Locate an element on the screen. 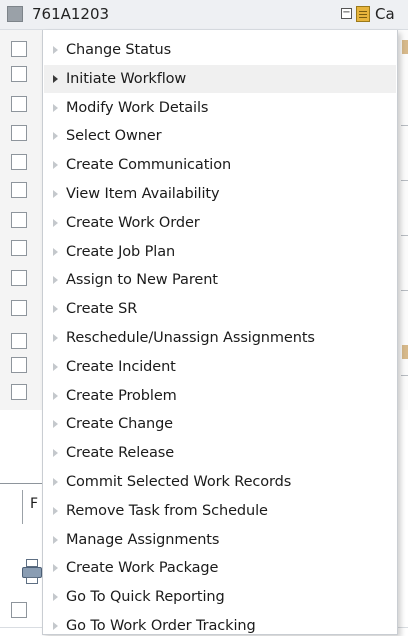 The image size is (408, 636). menu-item-label: Create Work Order is located at coordinates (133, 222).